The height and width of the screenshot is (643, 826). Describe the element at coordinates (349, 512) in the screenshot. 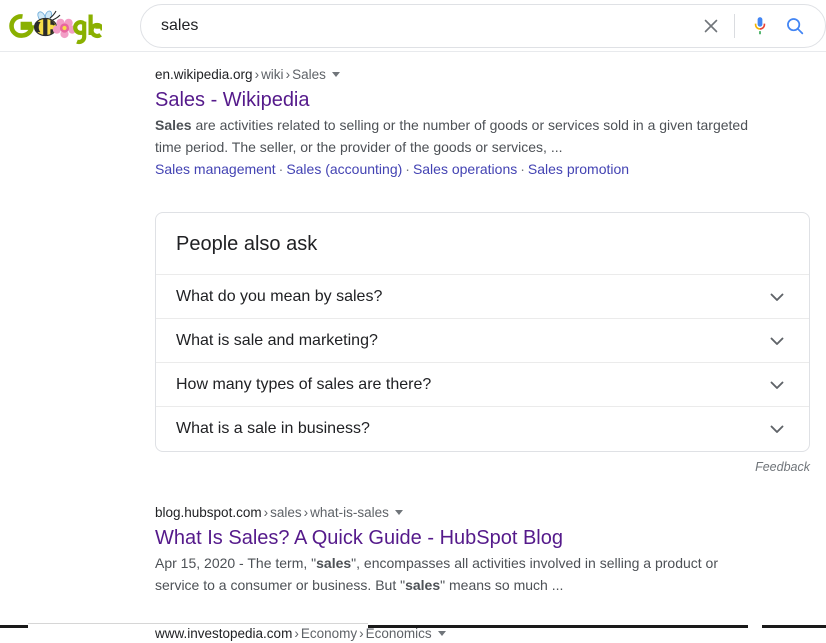

I see `breadcrumb-segment: what-is-sales` at that location.